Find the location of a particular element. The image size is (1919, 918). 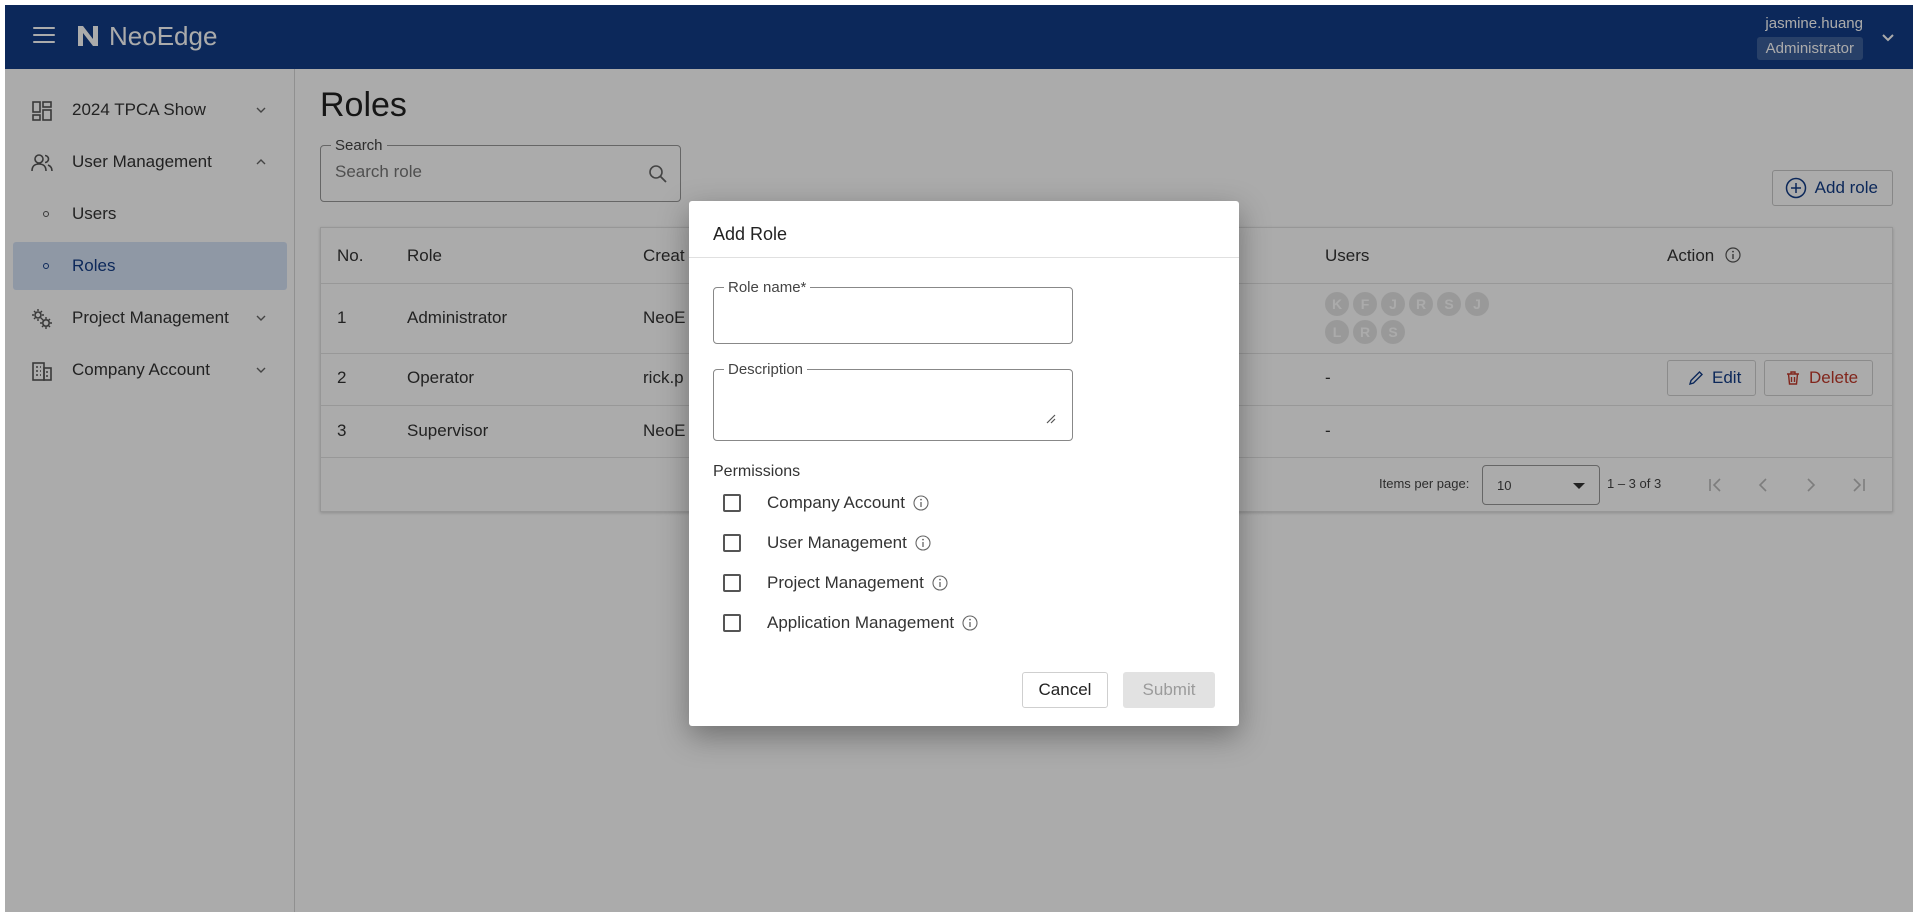

permission-company-account: Company Account is located at coordinates (826, 503).